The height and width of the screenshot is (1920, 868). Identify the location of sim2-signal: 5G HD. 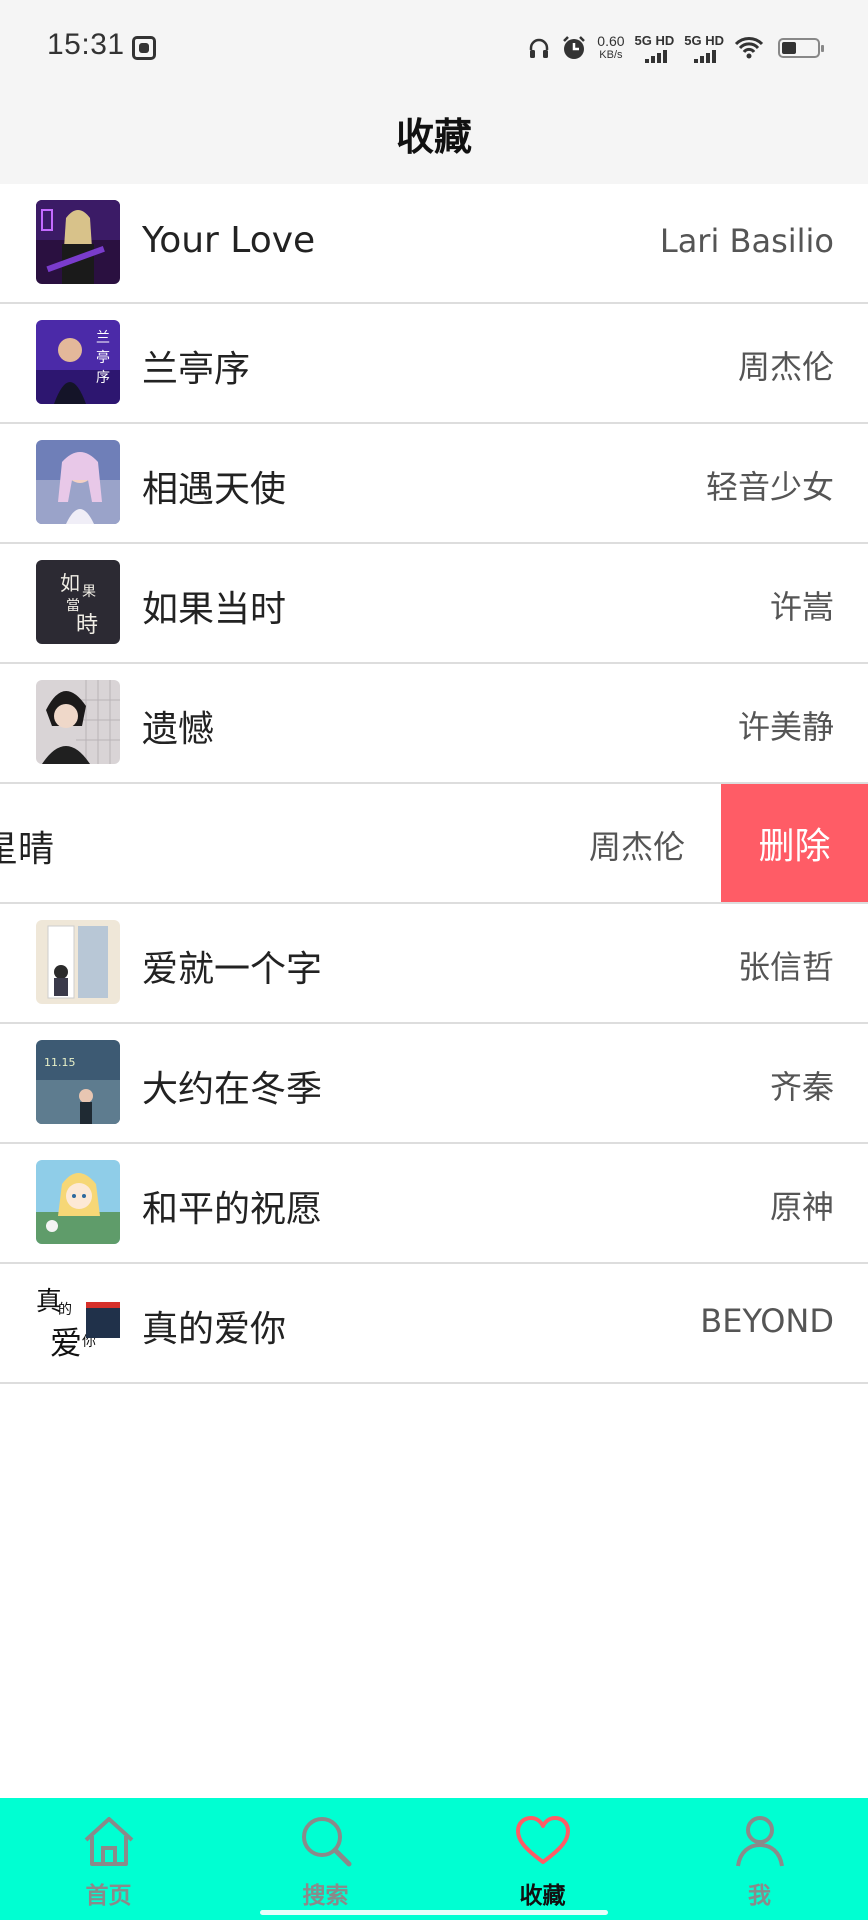
(704, 48).